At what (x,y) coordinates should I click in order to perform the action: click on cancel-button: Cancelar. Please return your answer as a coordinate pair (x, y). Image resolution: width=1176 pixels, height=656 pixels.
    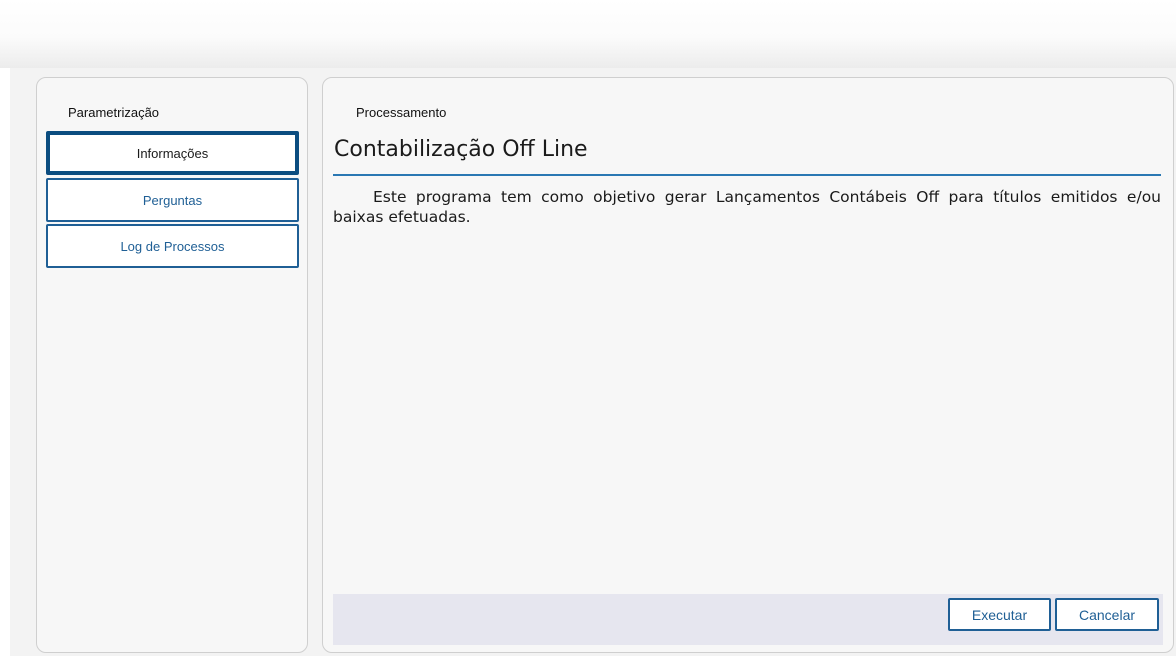
    Looking at the image, I should click on (1107, 614).